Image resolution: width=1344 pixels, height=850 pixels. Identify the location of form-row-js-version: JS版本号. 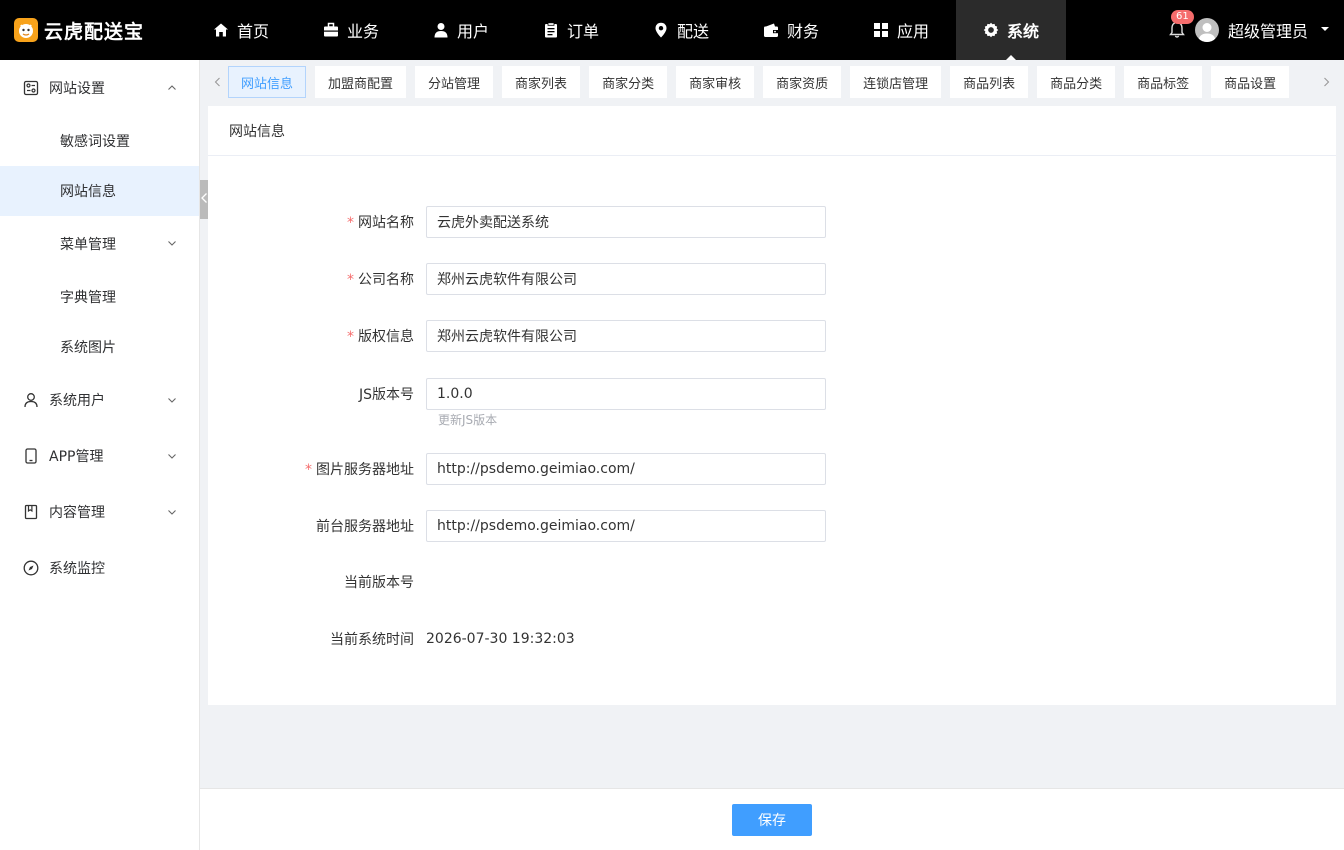
(517, 394).